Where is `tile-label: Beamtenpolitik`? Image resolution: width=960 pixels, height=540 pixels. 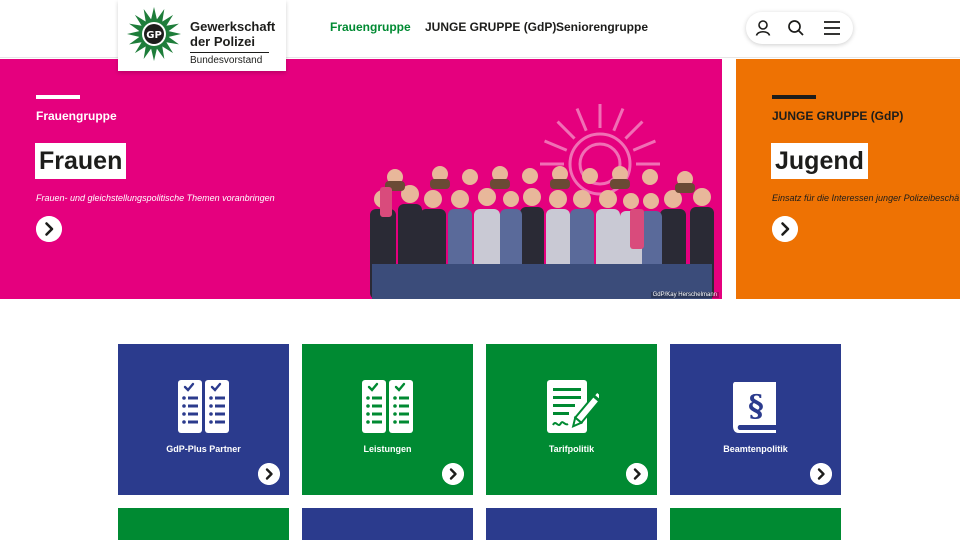 tile-label: Beamtenpolitik is located at coordinates (755, 449).